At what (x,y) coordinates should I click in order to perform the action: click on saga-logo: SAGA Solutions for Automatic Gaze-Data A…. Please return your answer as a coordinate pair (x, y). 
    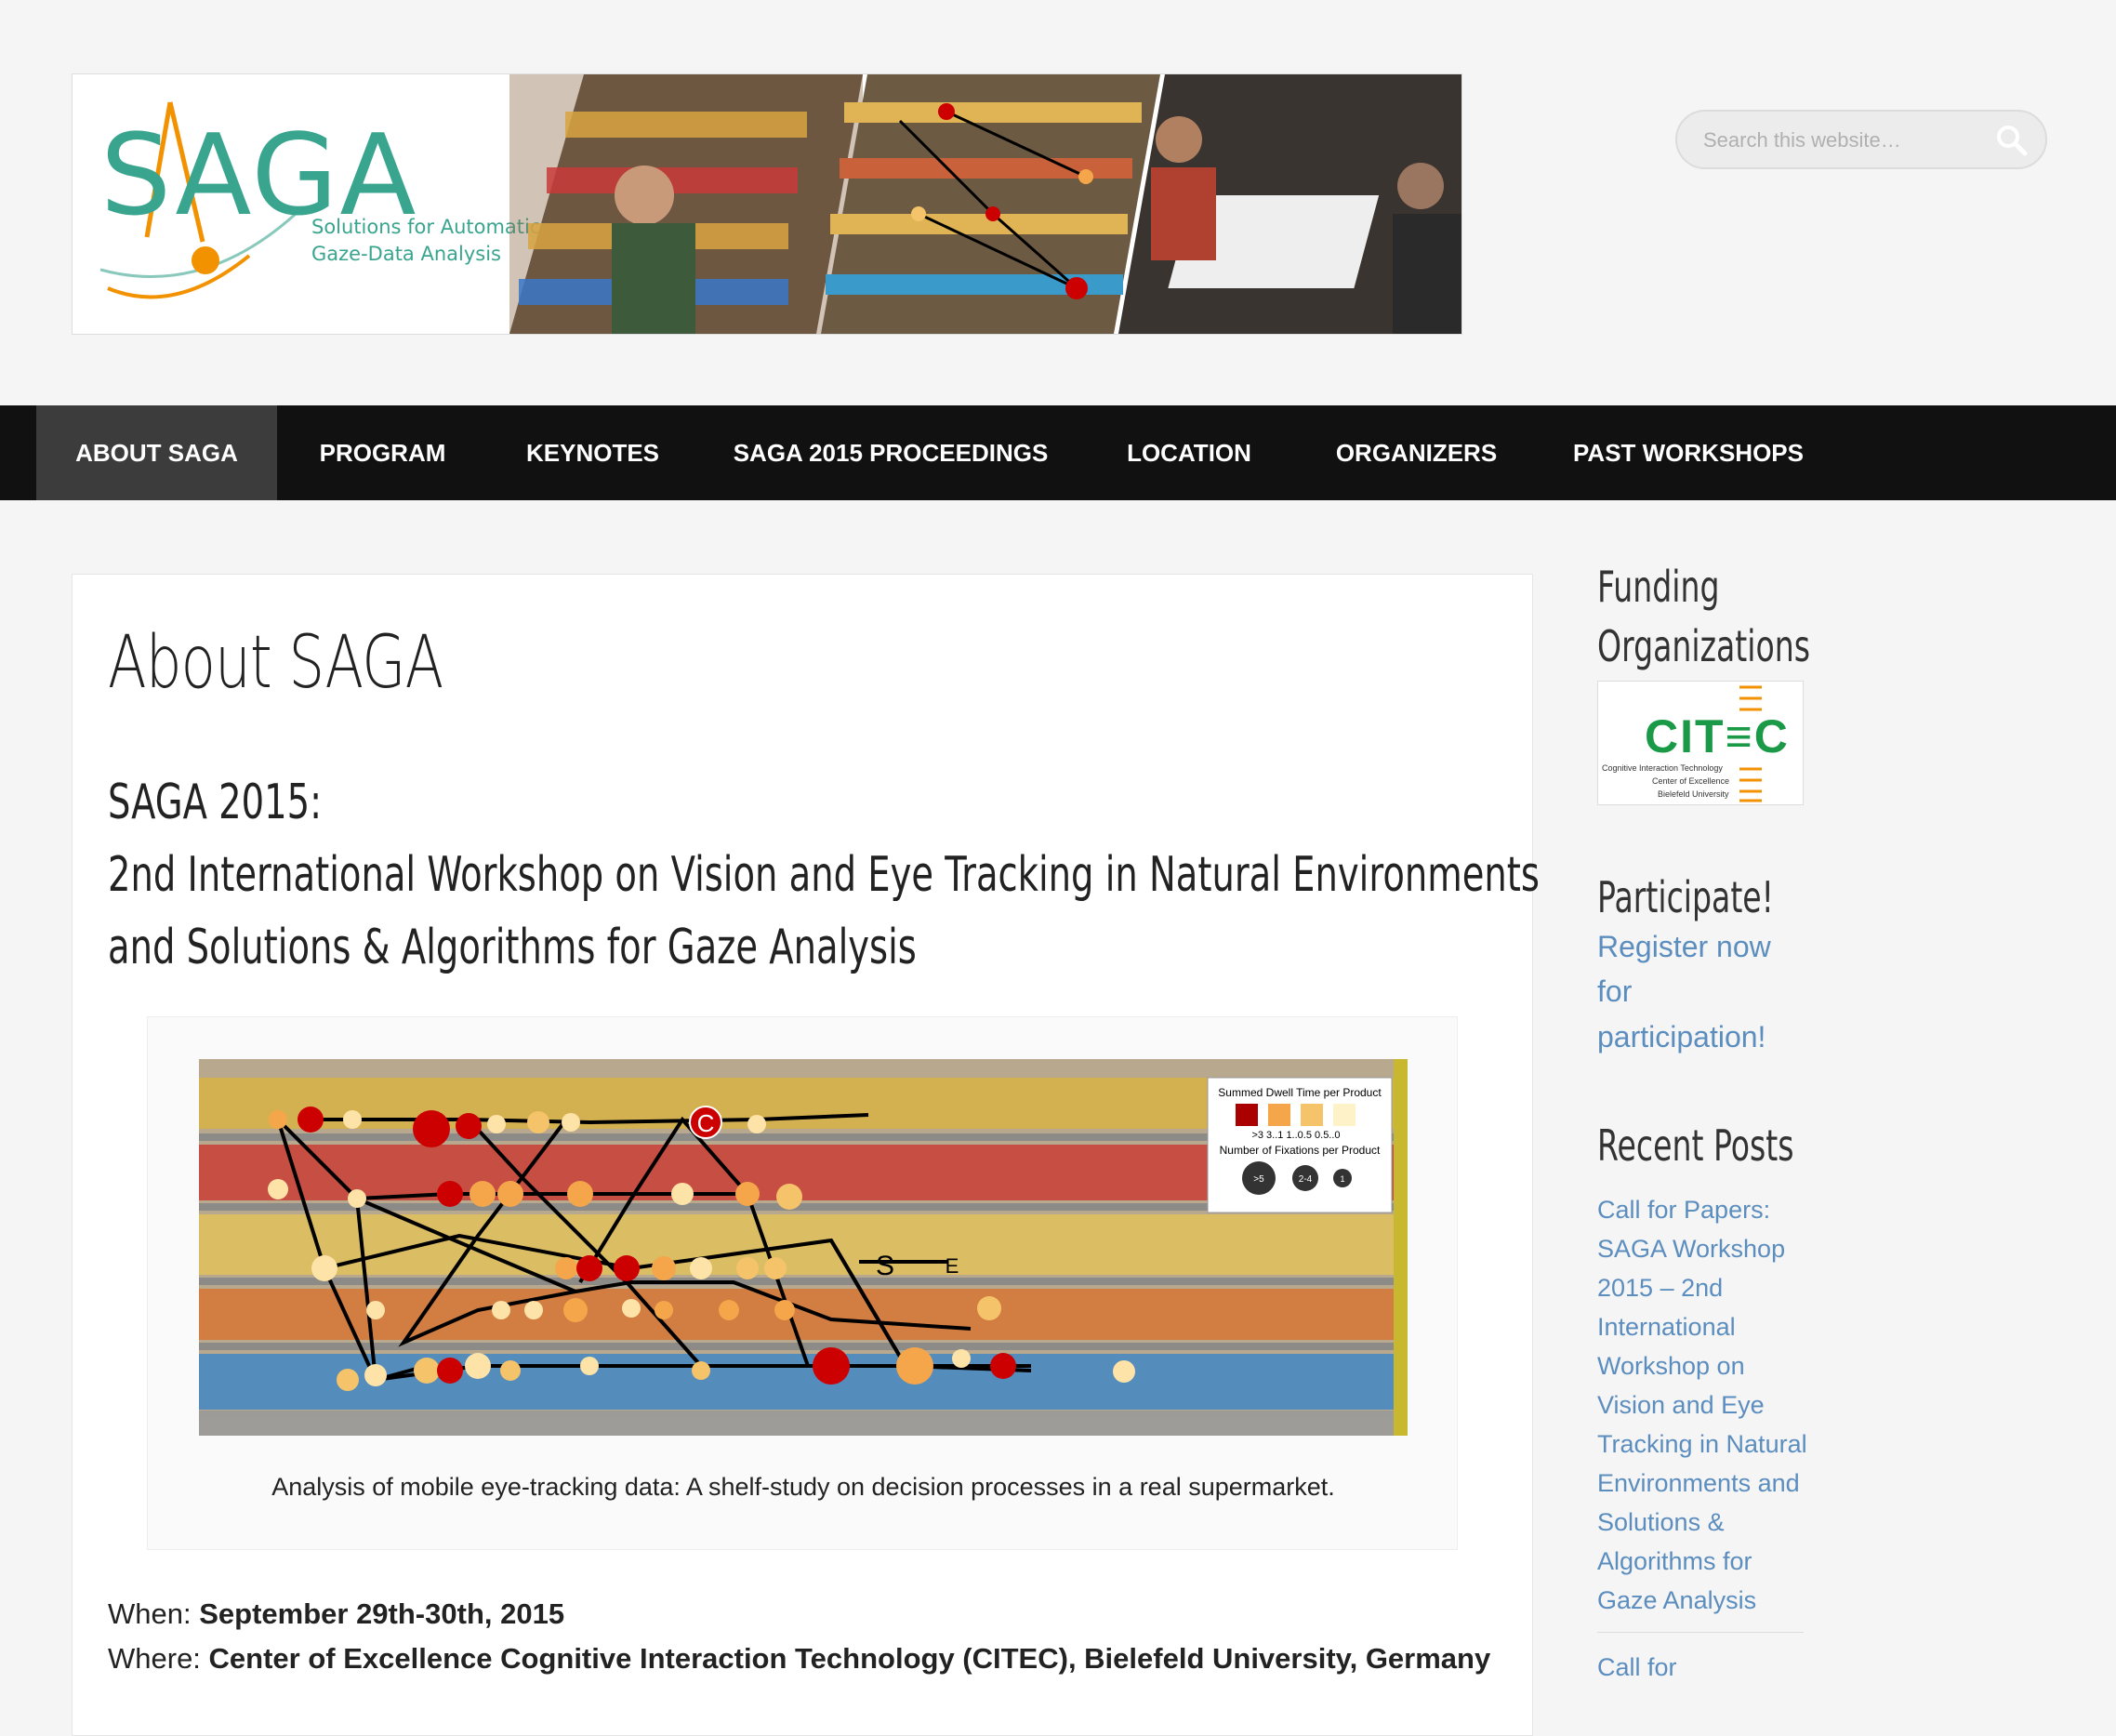
    Looking at the image, I should click on (314, 204).